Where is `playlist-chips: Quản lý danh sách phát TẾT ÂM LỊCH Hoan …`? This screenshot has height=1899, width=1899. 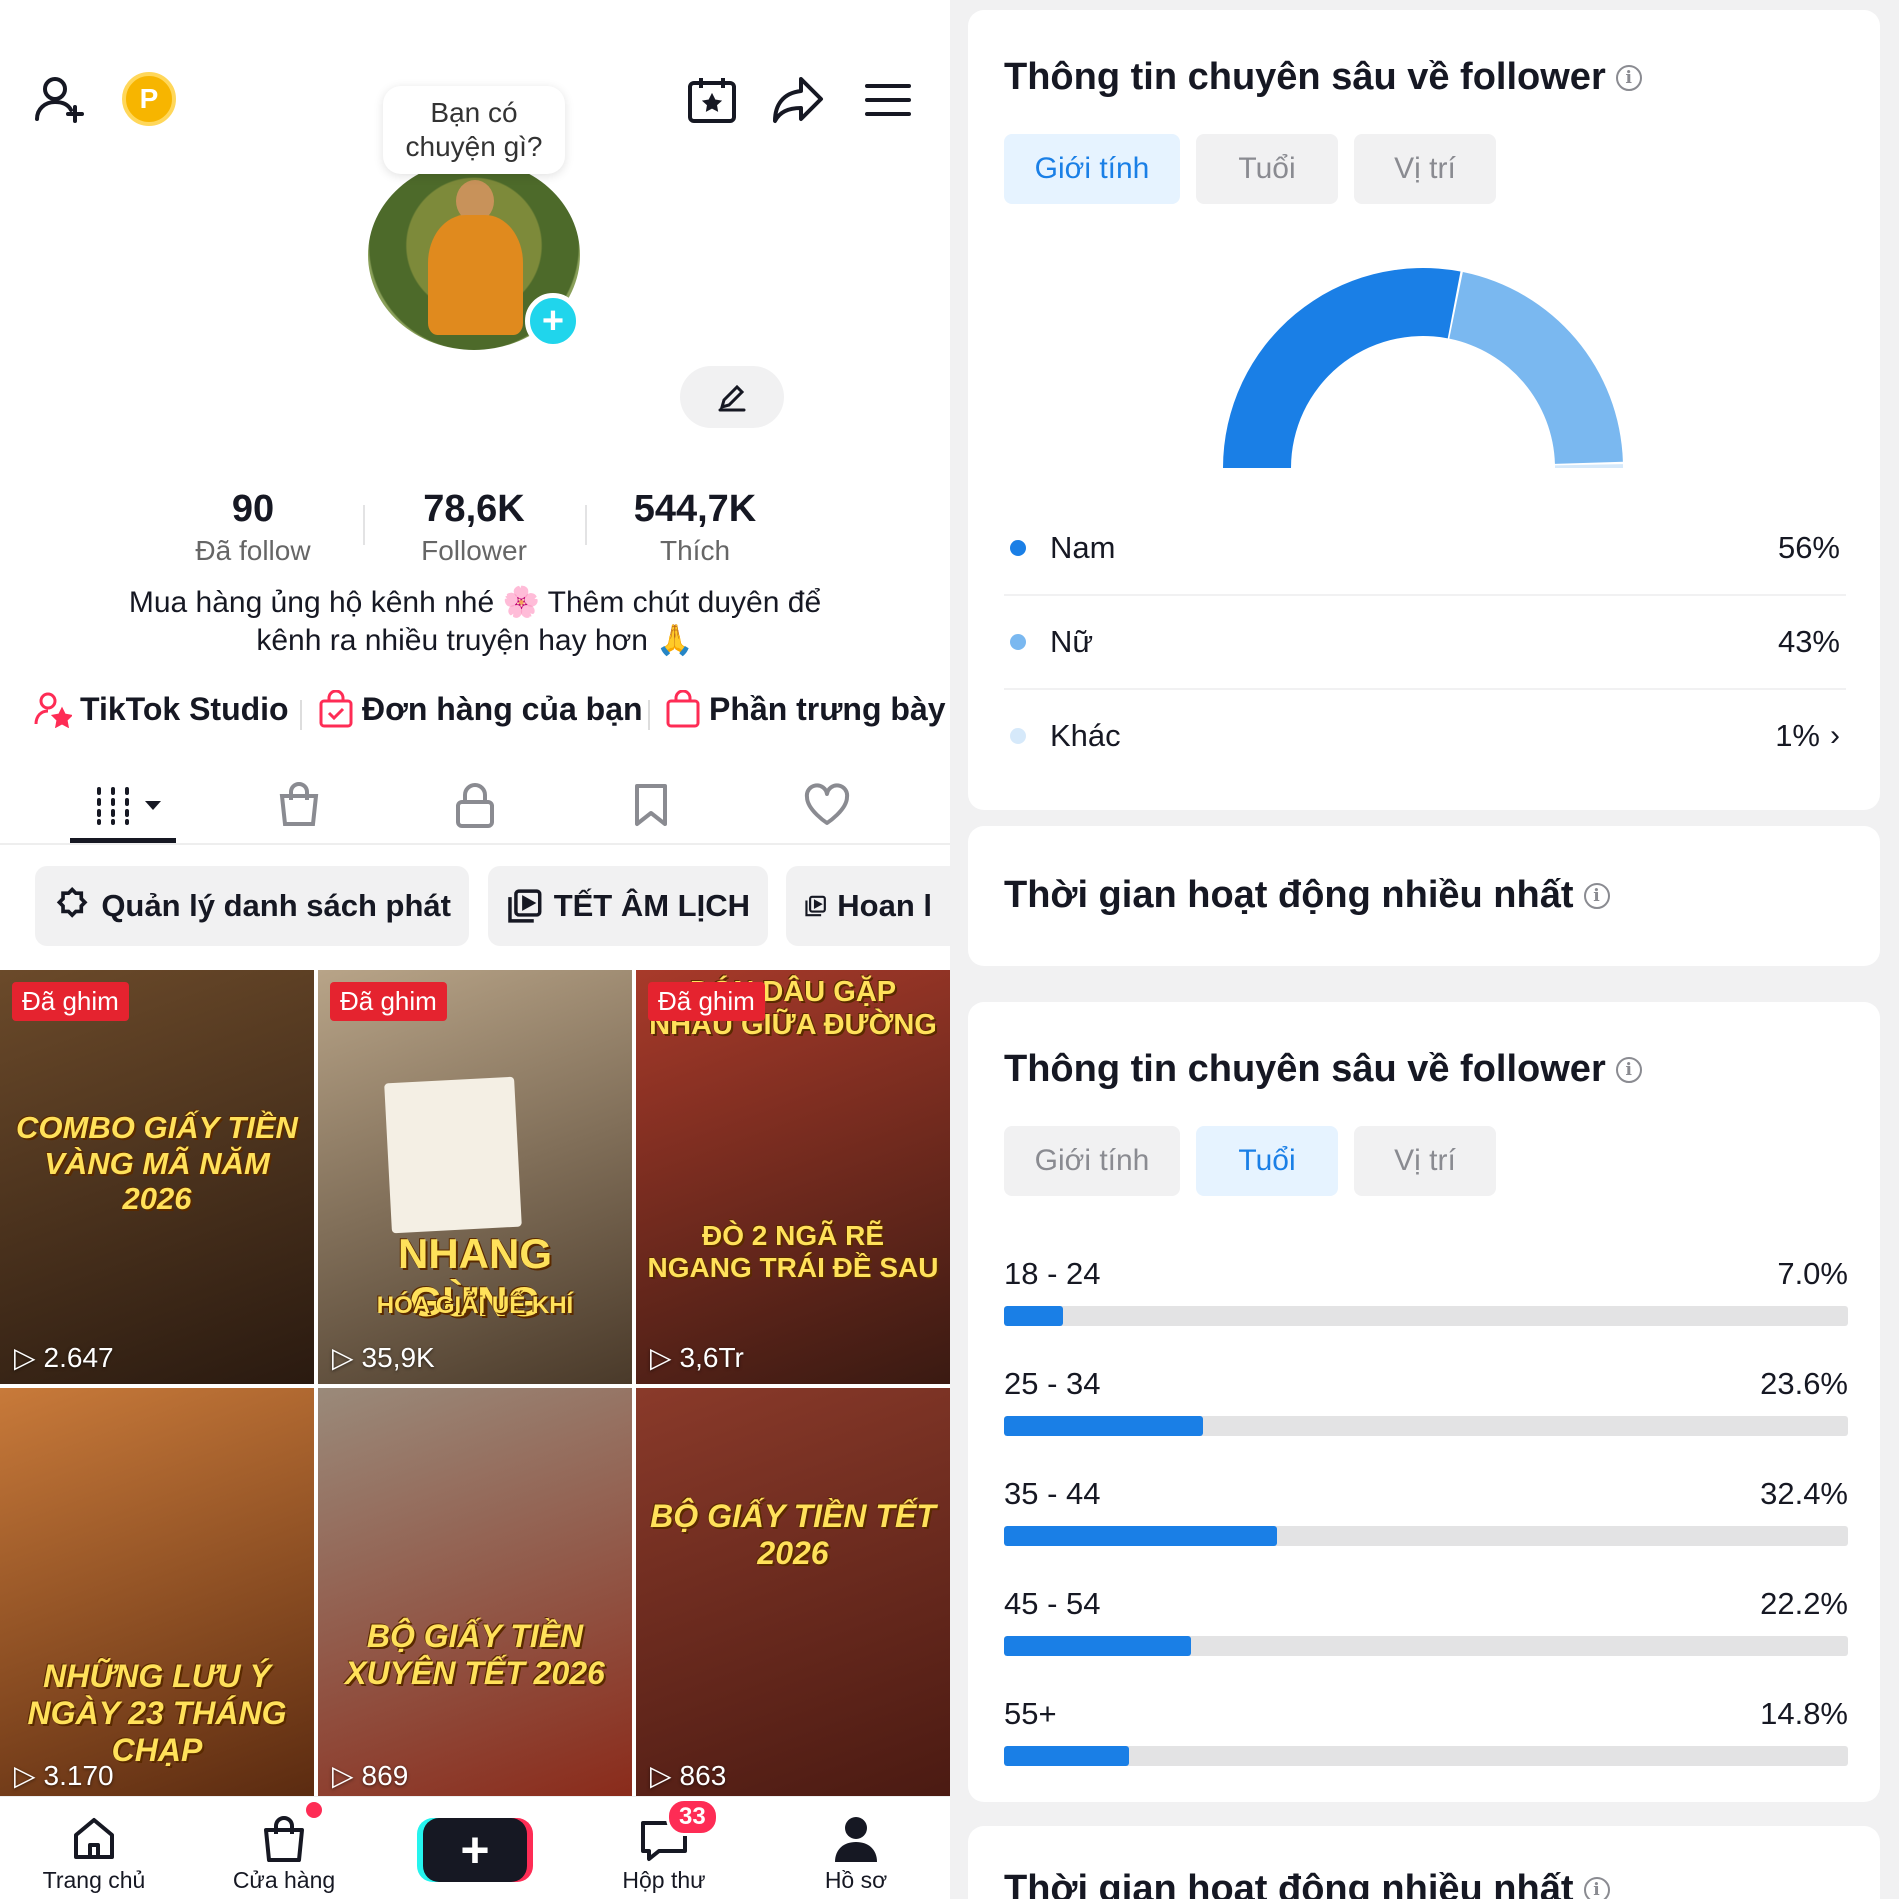
playlist-chips: Quản lý danh sách phát TẾT ÂM LỊCH Hoan … is located at coordinates (475, 906).